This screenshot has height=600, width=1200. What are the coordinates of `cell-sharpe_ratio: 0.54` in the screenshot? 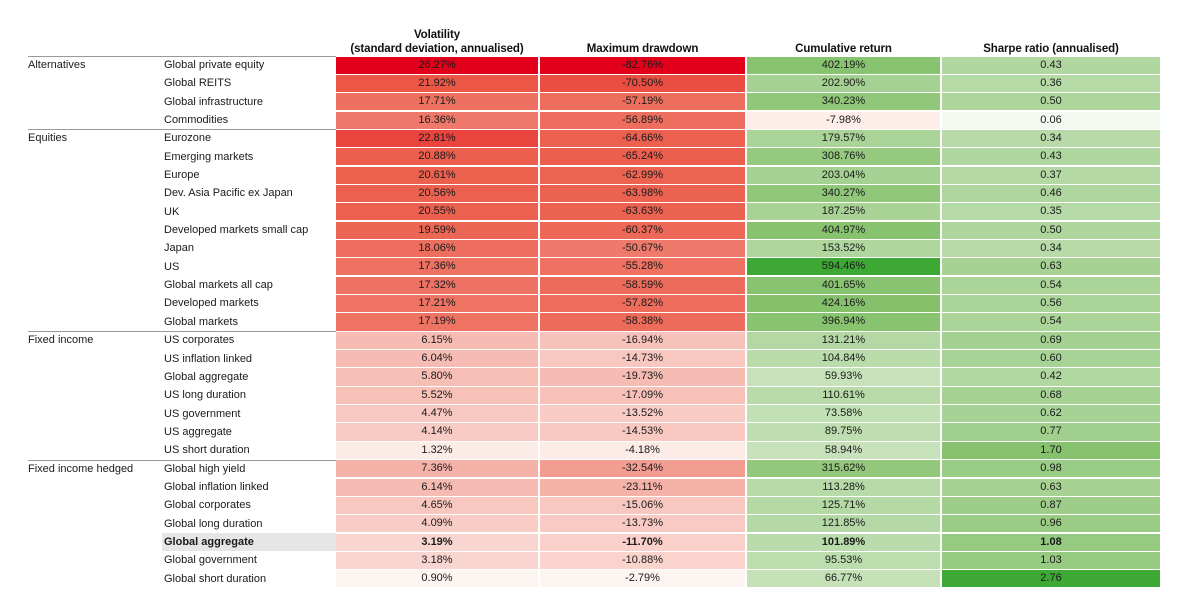 It's located at (1051, 285).